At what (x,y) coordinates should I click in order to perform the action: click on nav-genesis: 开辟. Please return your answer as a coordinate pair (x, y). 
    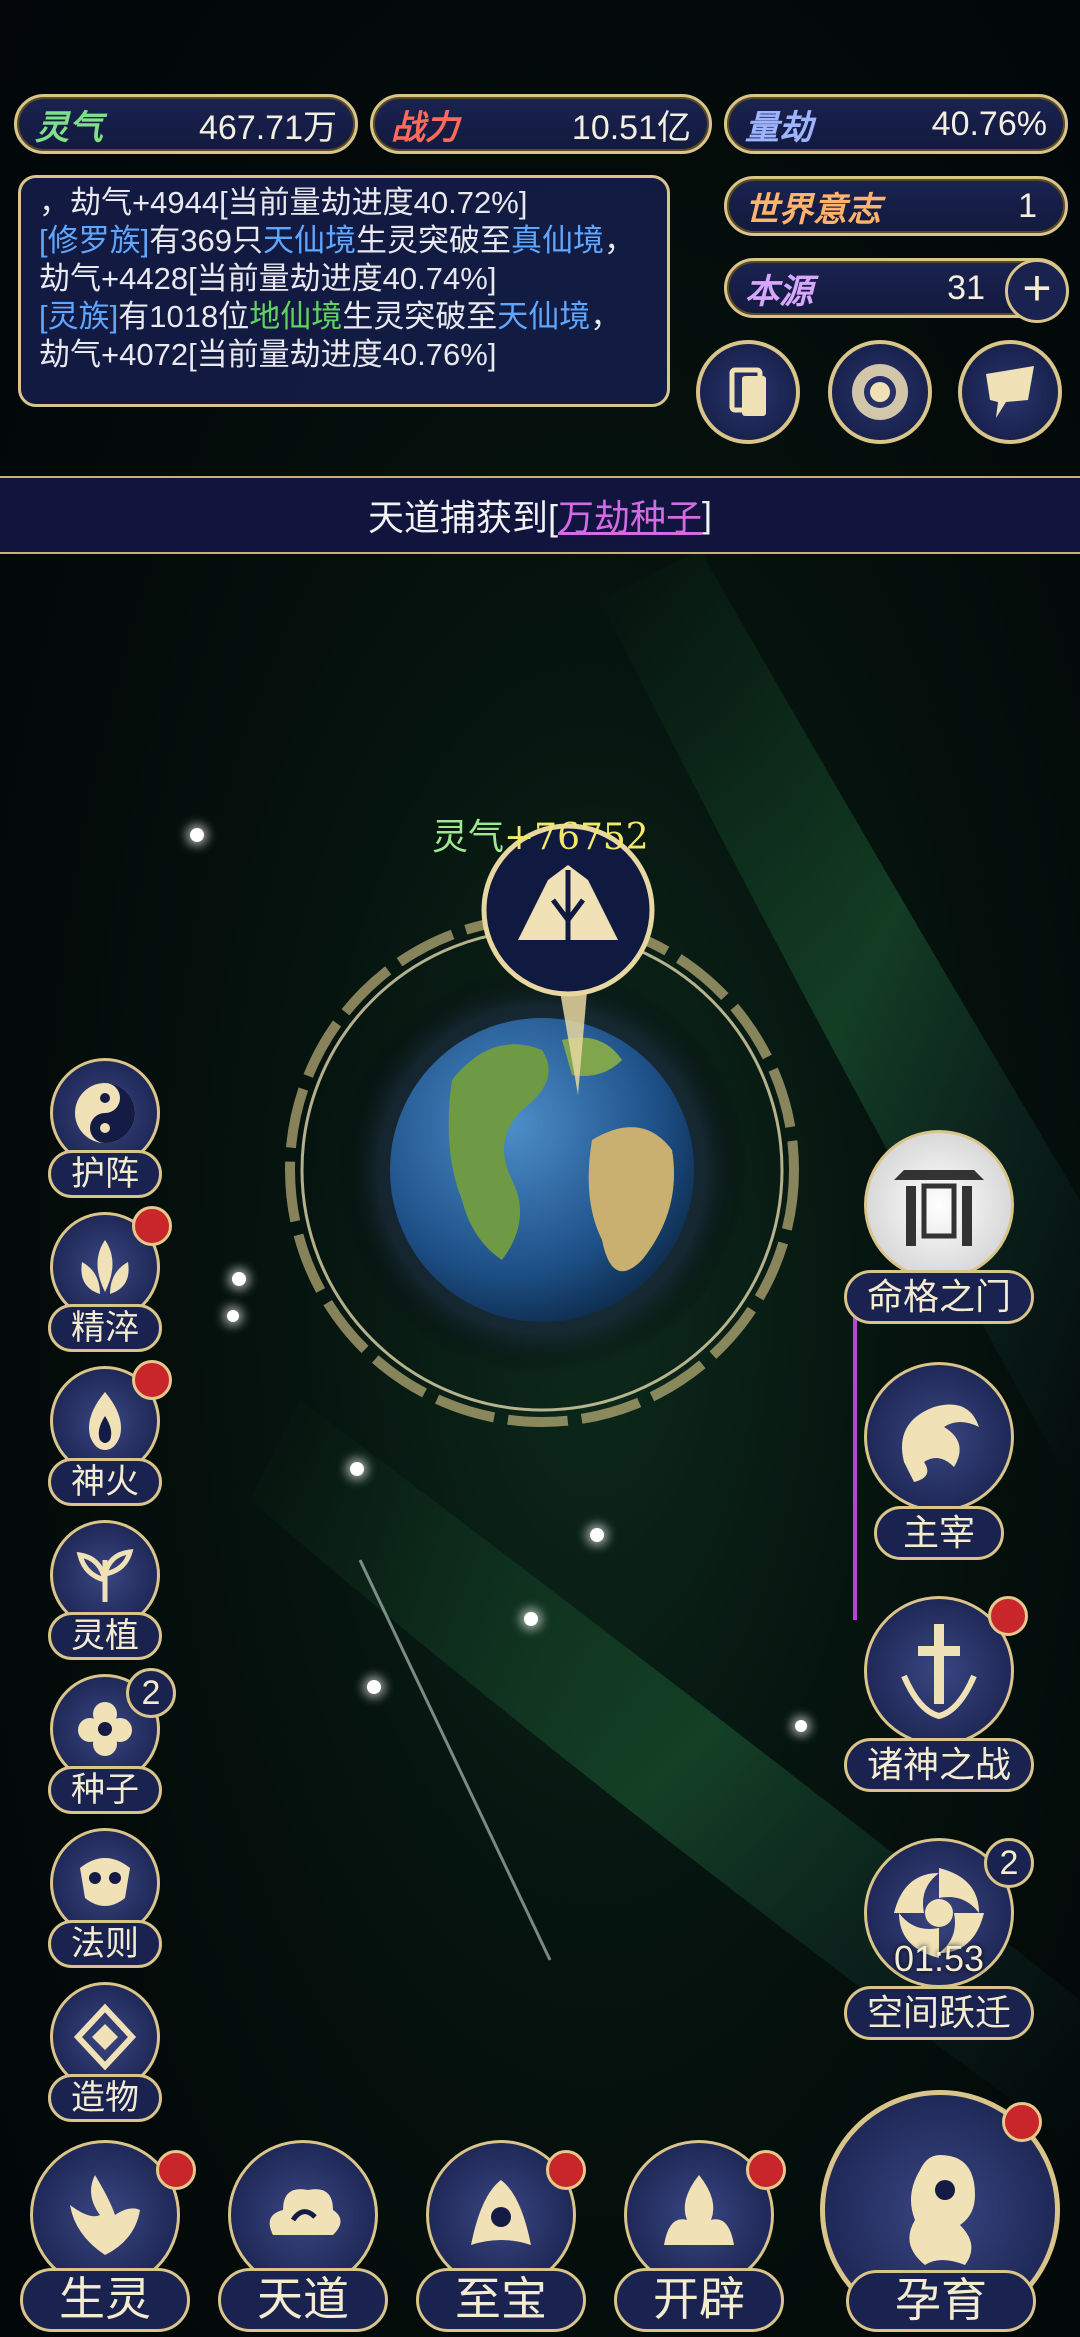
    Looking at the image, I should click on (700, 2238).